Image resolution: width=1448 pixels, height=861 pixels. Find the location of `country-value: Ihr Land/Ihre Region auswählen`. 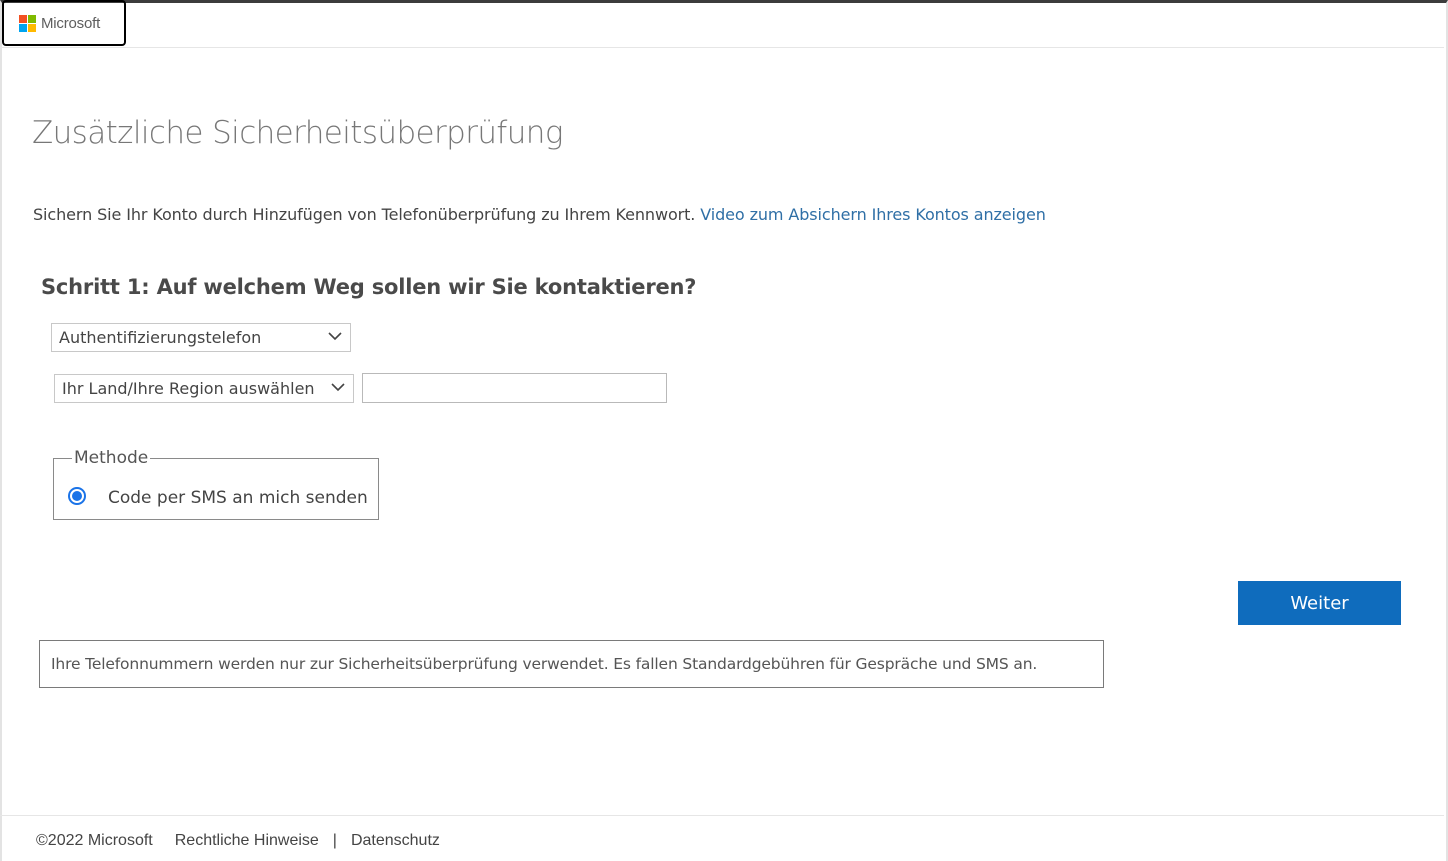

country-value: Ihr Land/Ihre Region auswählen is located at coordinates (188, 388).